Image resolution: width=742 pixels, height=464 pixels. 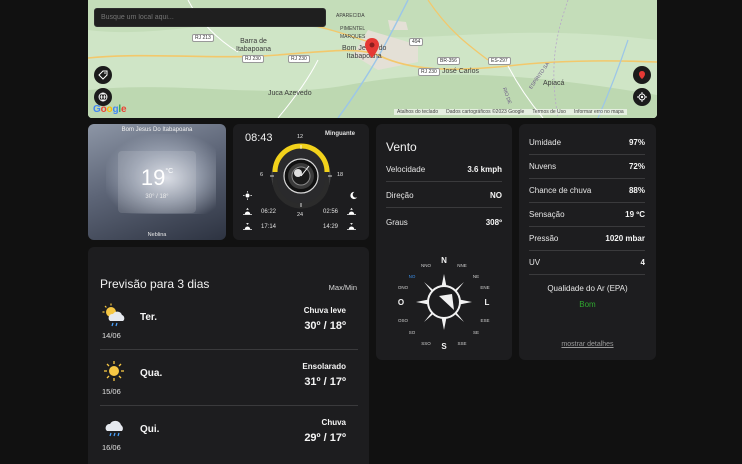 I want to click on forecast-minmax-label: Max/Min, so click(x=342, y=287).